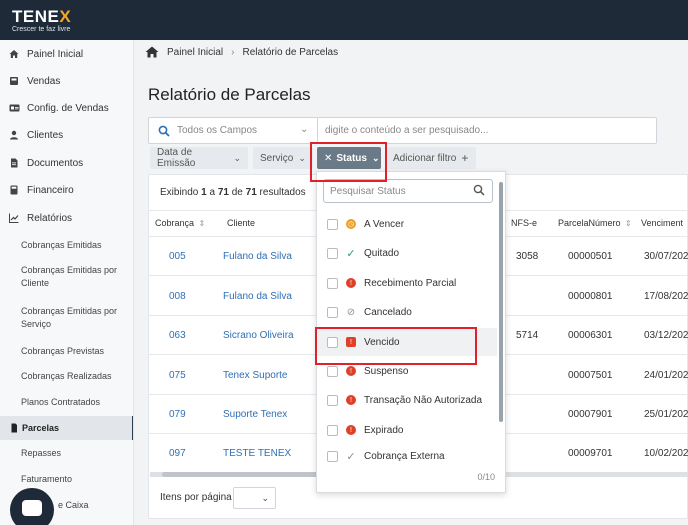 The width and height of the screenshot is (688, 525). I want to click on status-search-input: Pesquisar Status, so click(408, 191).